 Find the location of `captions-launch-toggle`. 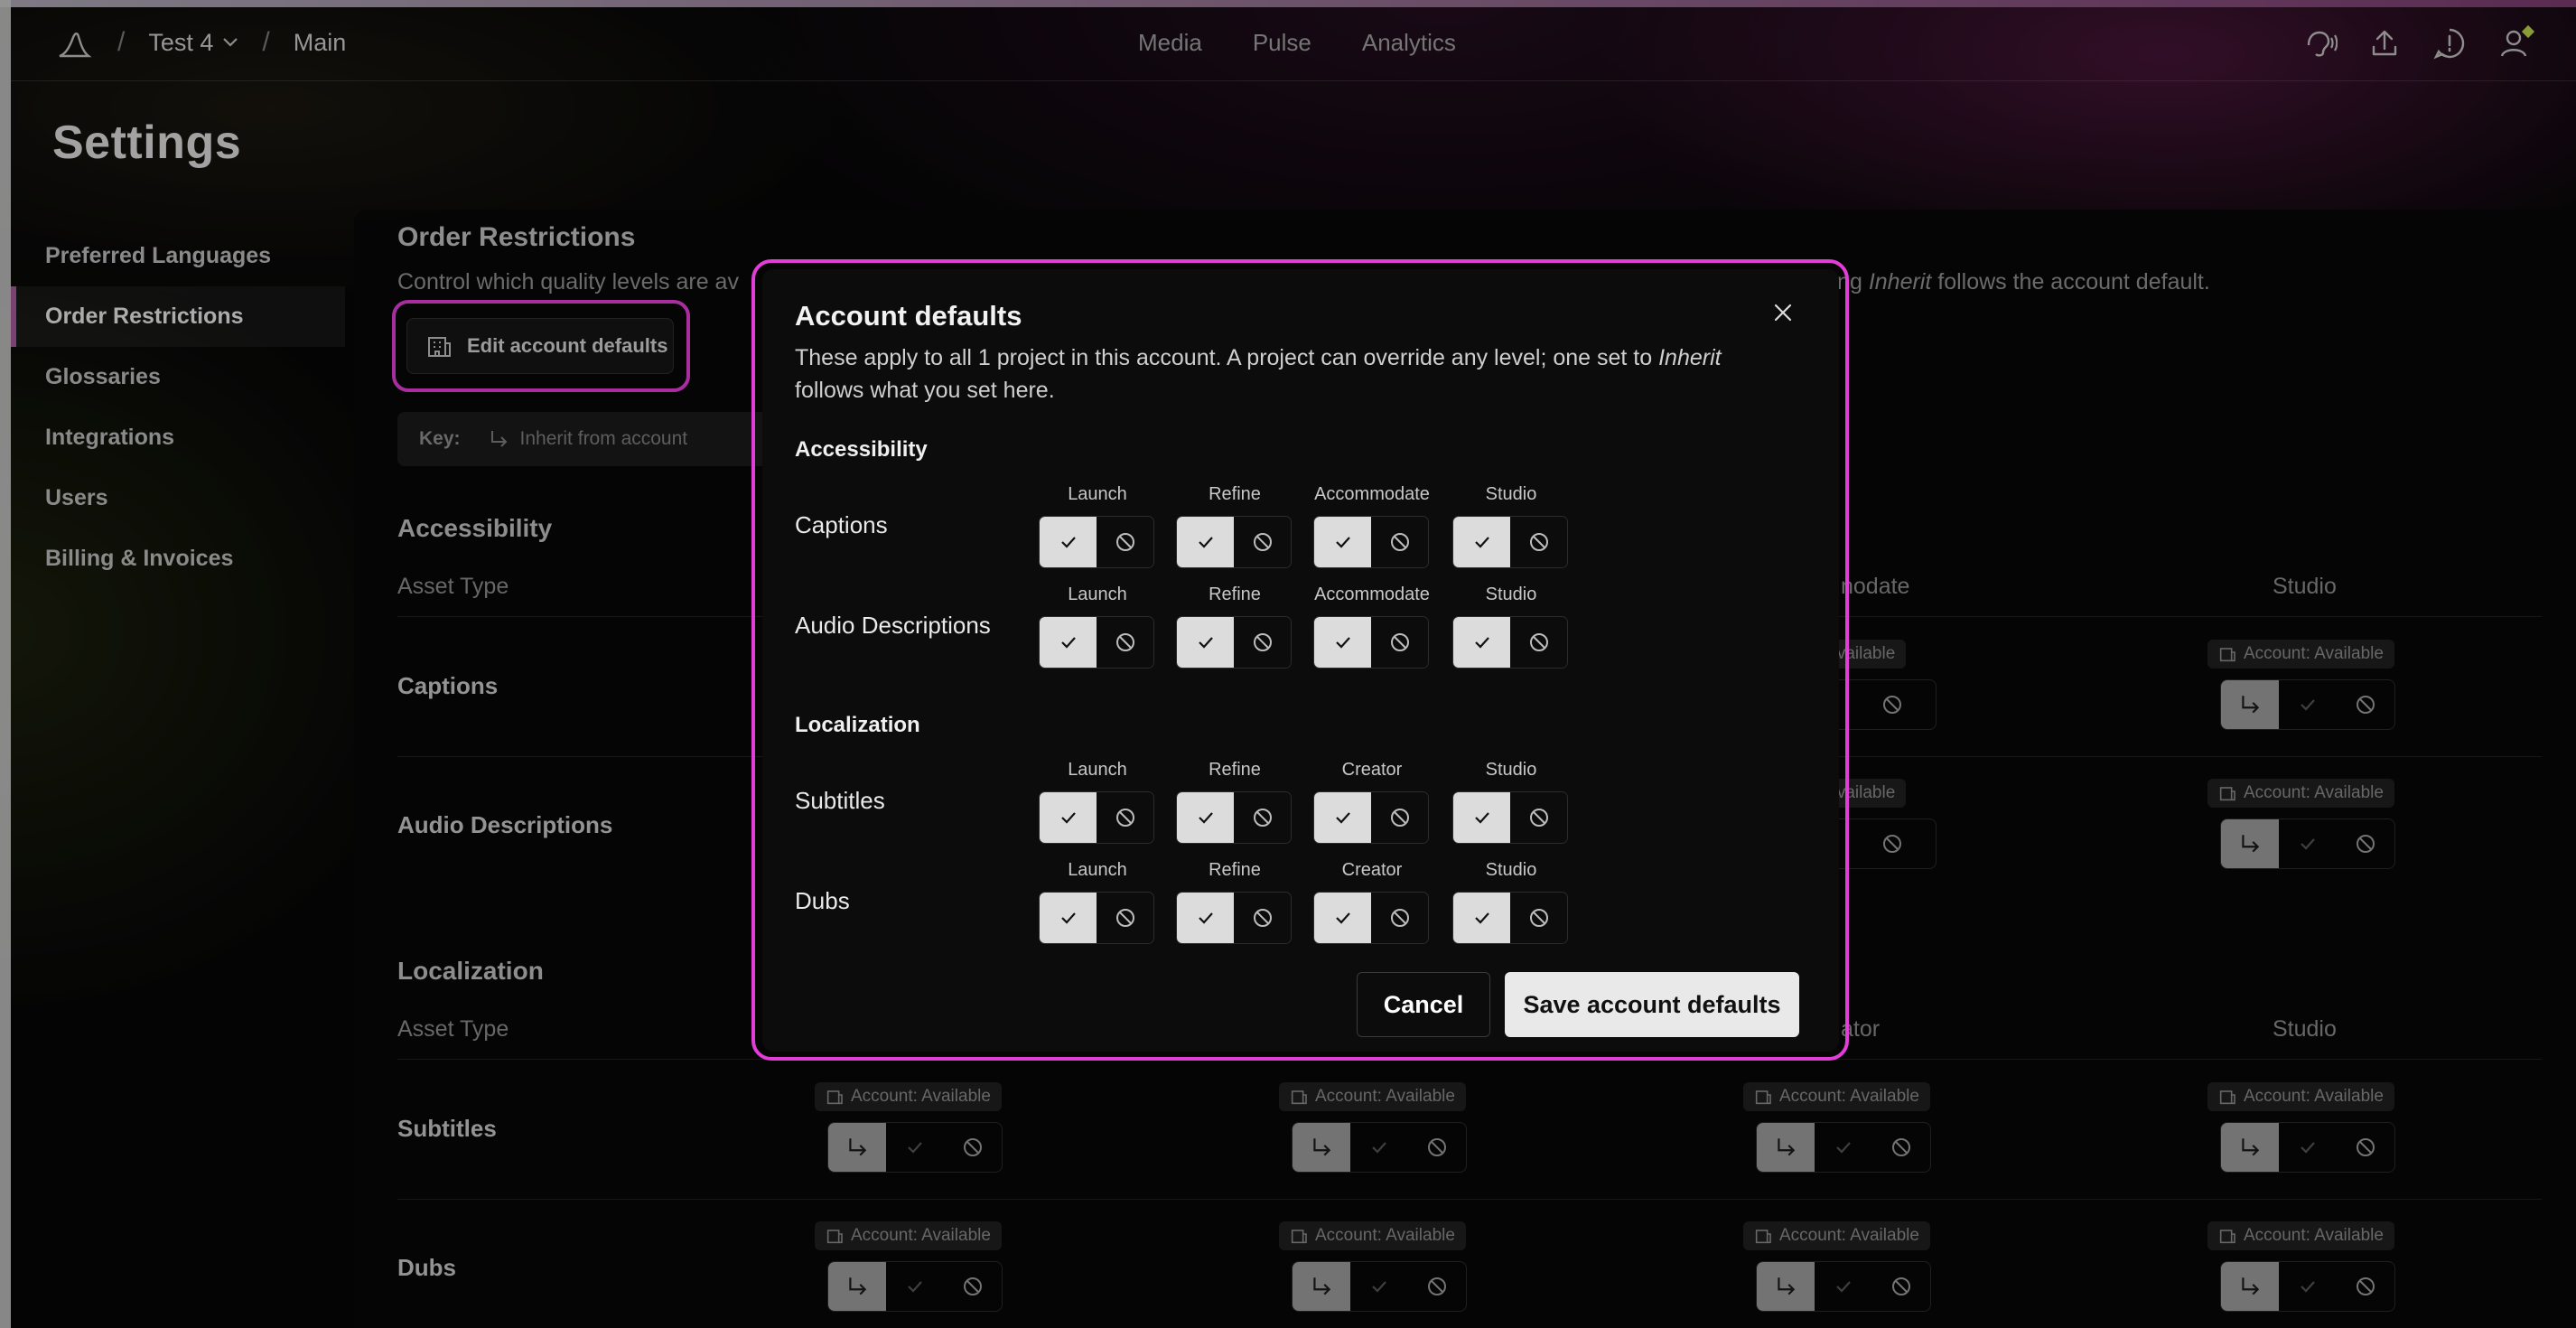

captions-launch-toggle is located at coordinates (1096, 542).